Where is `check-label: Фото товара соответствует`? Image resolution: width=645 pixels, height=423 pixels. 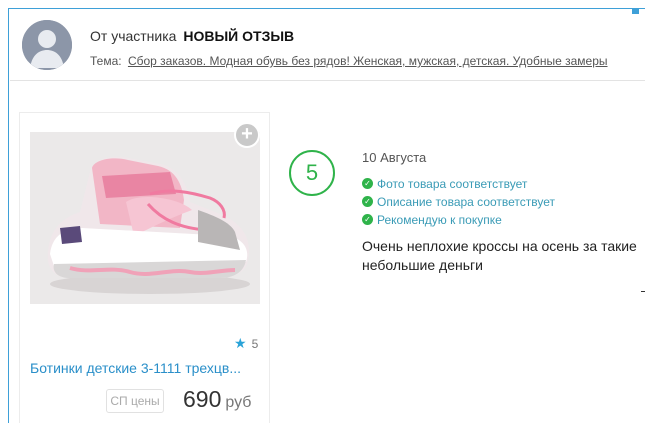
check-label: Фото товара соответствует is located at coordinates (452, 184).